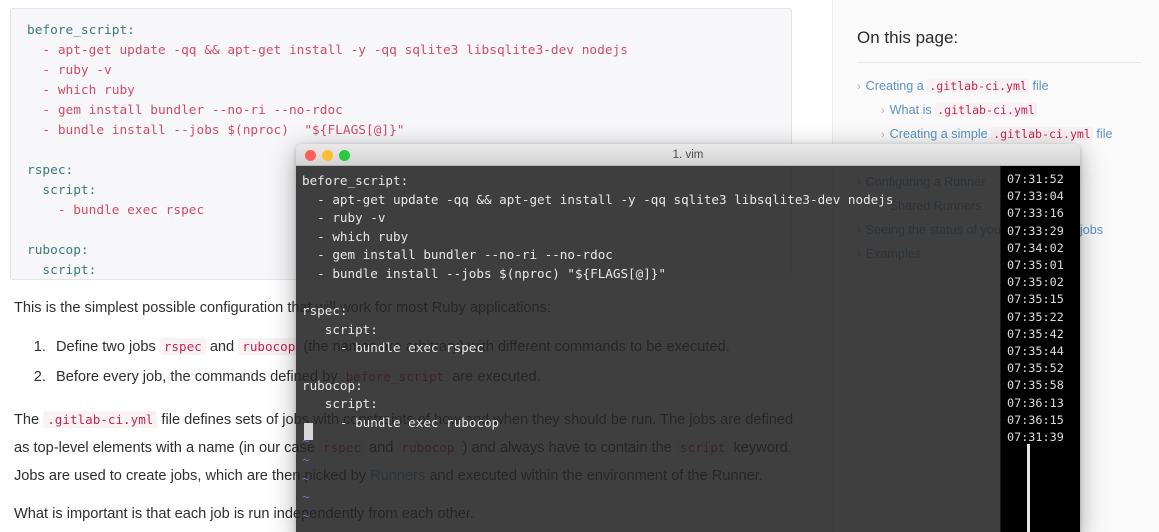  What do you see at coordinates (29, 420) in the screenshot?
I see `yml-para-a: The` at bounding box center [29, 420].